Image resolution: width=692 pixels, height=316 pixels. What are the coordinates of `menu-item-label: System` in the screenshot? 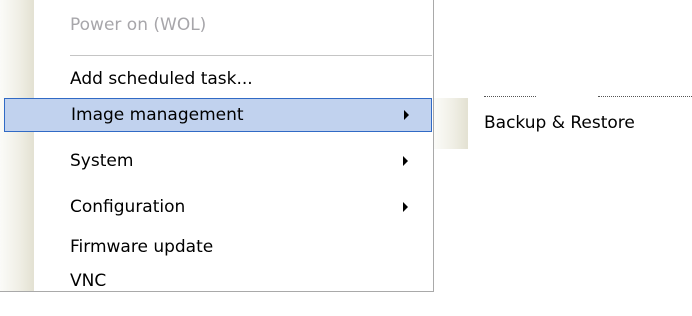 It's located at (102, 161).